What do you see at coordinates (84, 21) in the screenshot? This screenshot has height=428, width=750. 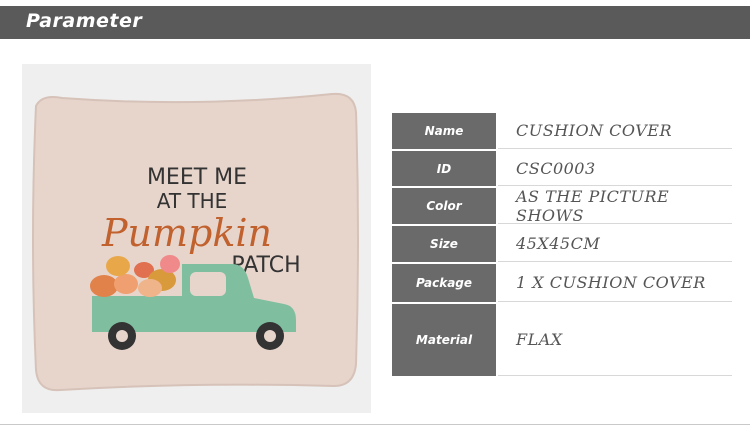 I see `section-title: Parameter` at bounding box center [84, 21].